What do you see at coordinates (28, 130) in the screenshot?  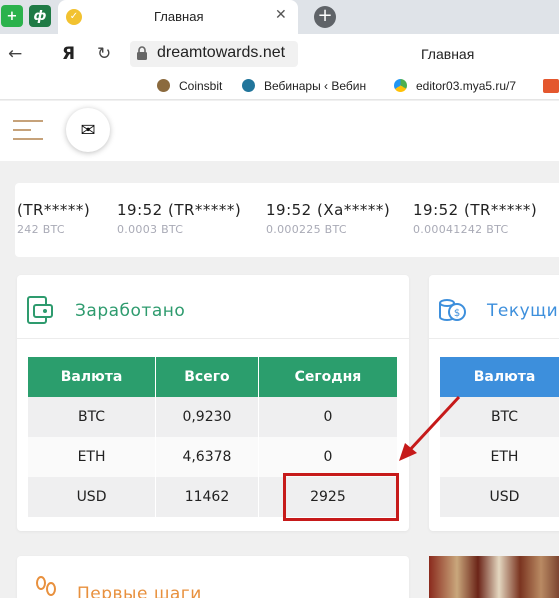 I see `menu-icon` at bounding box center [28, 130].